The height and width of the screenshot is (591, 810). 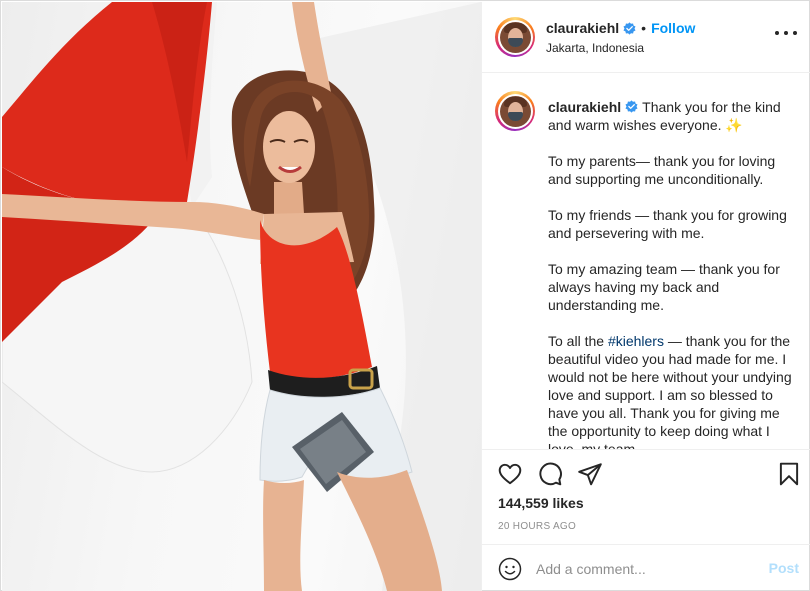 I want to click on author-avatar, so click(x=515, y=37).